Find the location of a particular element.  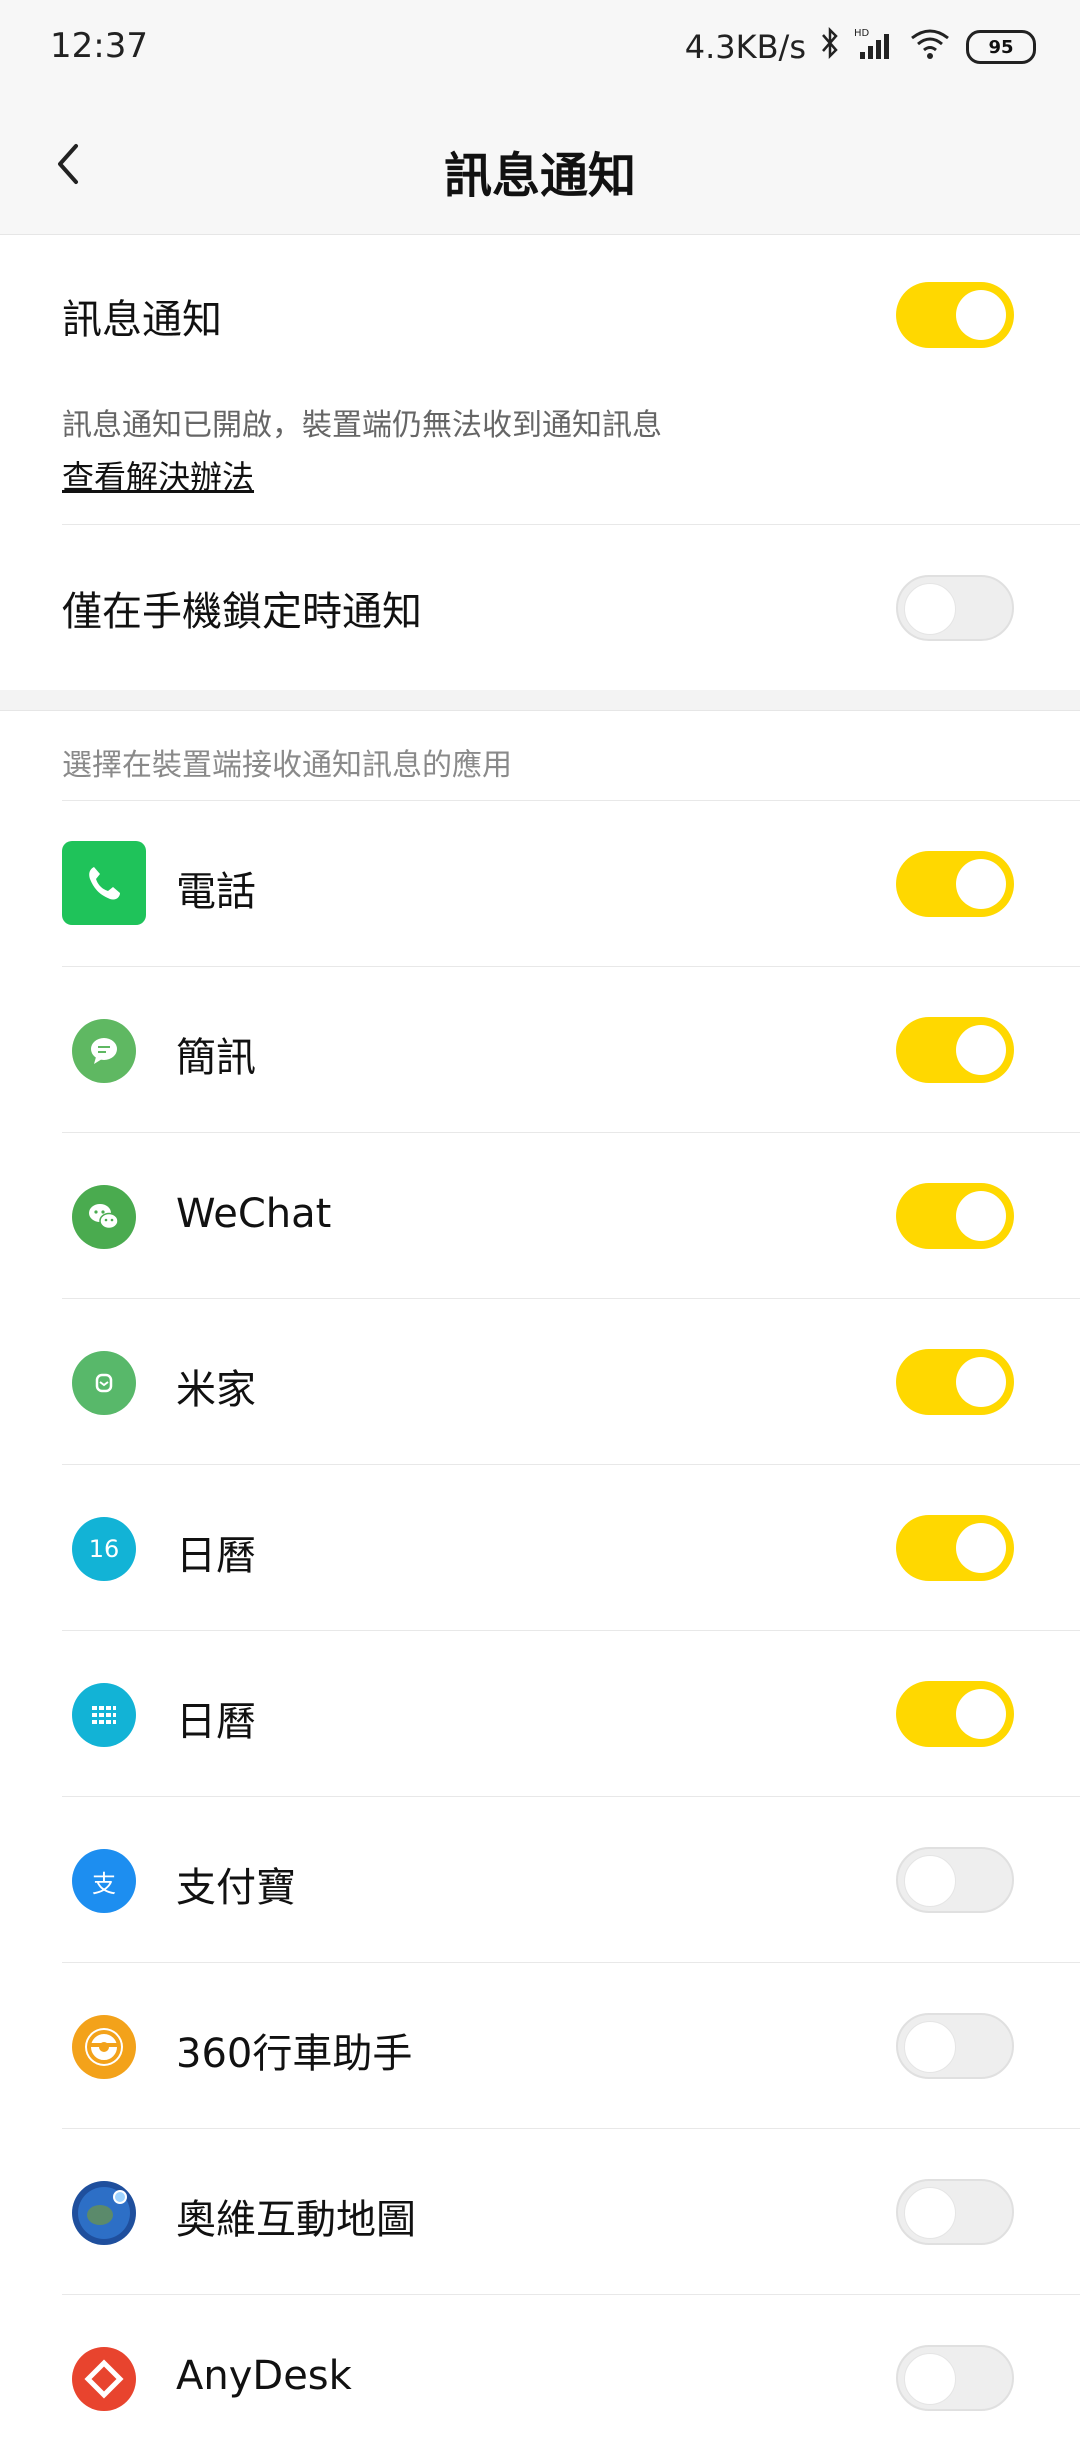

message-icon is located at coordinates (104, 1051).